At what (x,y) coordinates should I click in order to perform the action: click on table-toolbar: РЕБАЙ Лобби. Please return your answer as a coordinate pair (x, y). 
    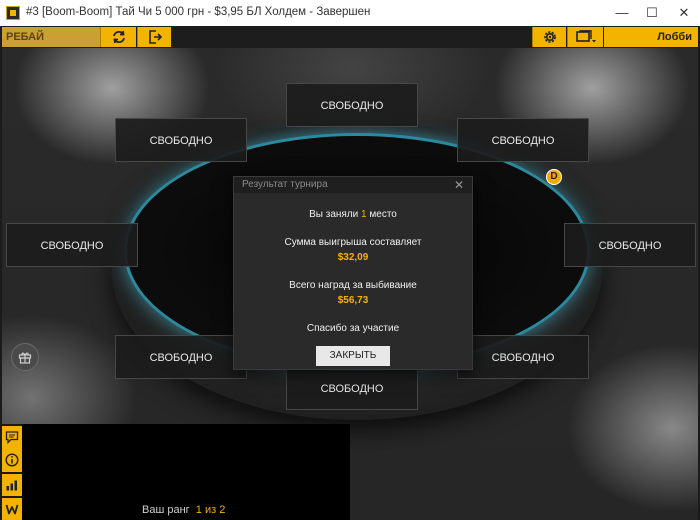
    Looking at the image, I should click on (350, 37).